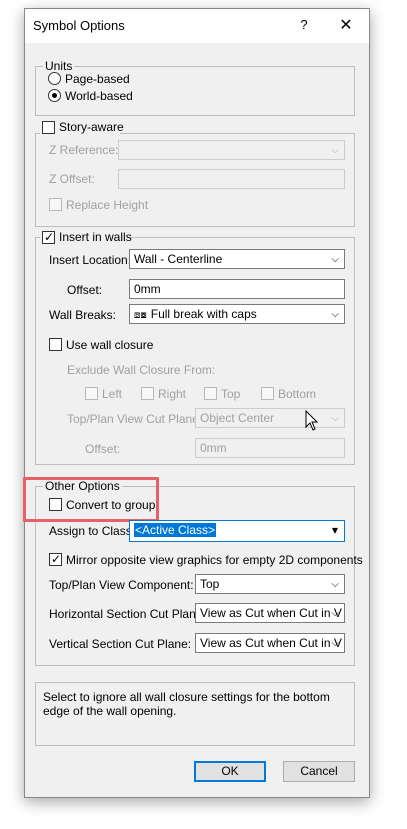 This screenshot has height=829, width=407. Describe the element at coordinates (172, 394) in the screenshot. I see `right-label: Right` at that location.